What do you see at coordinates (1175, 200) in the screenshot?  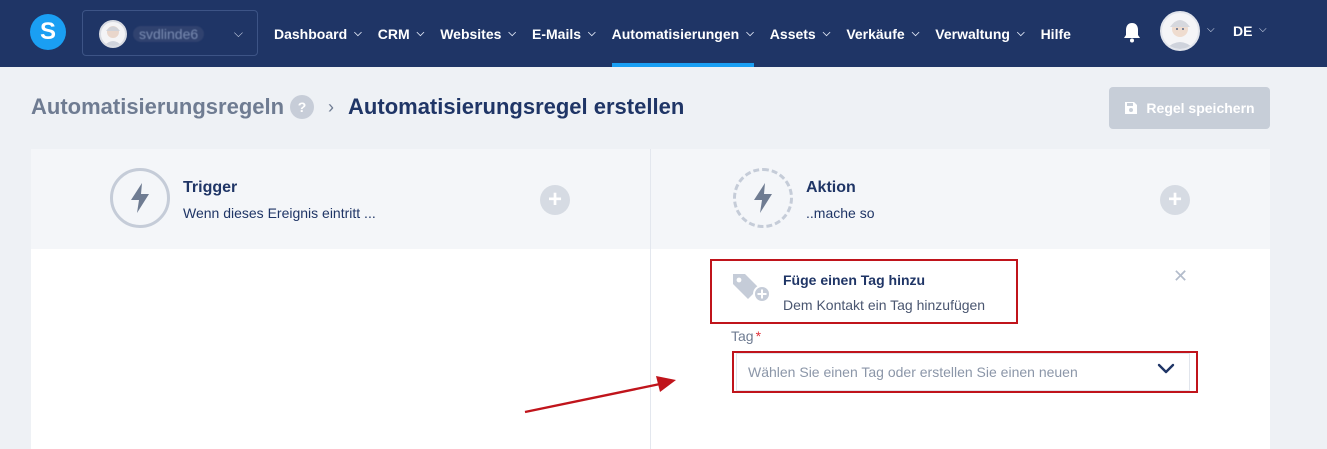 I see `add-action-button: +` at bounding box center [1175, 200].